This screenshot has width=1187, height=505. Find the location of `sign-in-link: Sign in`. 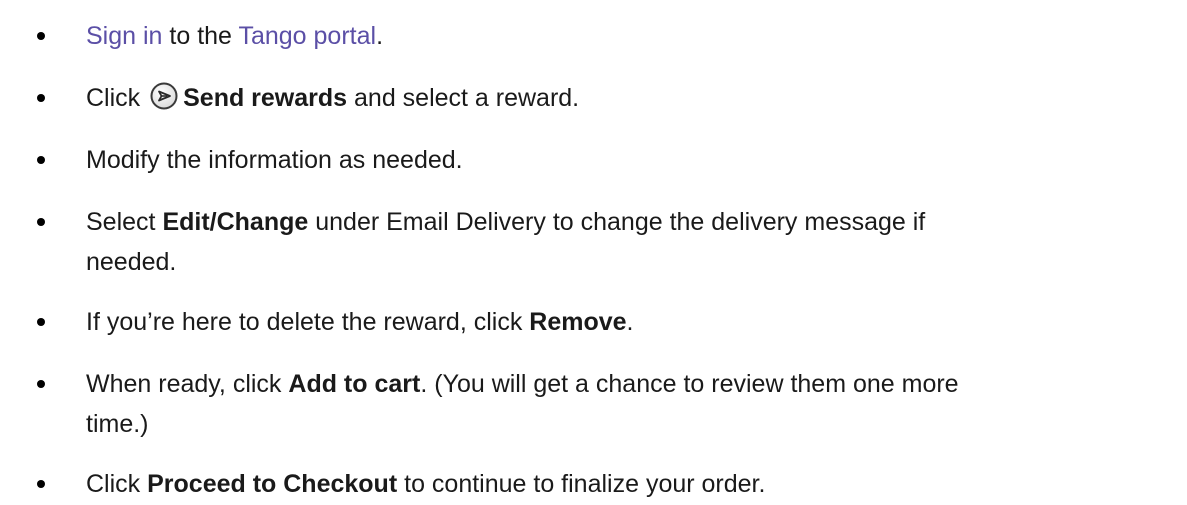

sign-in-link: Sign in is located at coordinates (124, 36).